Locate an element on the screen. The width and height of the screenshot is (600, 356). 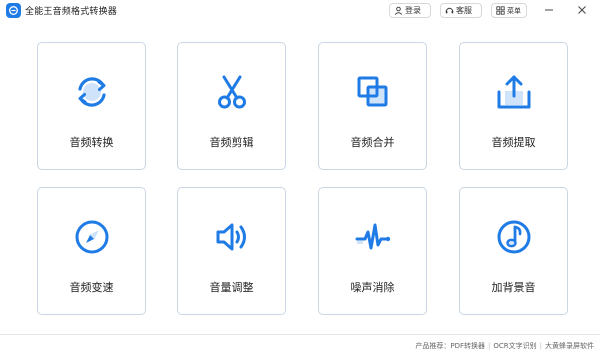
scissors-icon is located at coordinates (232, 92).